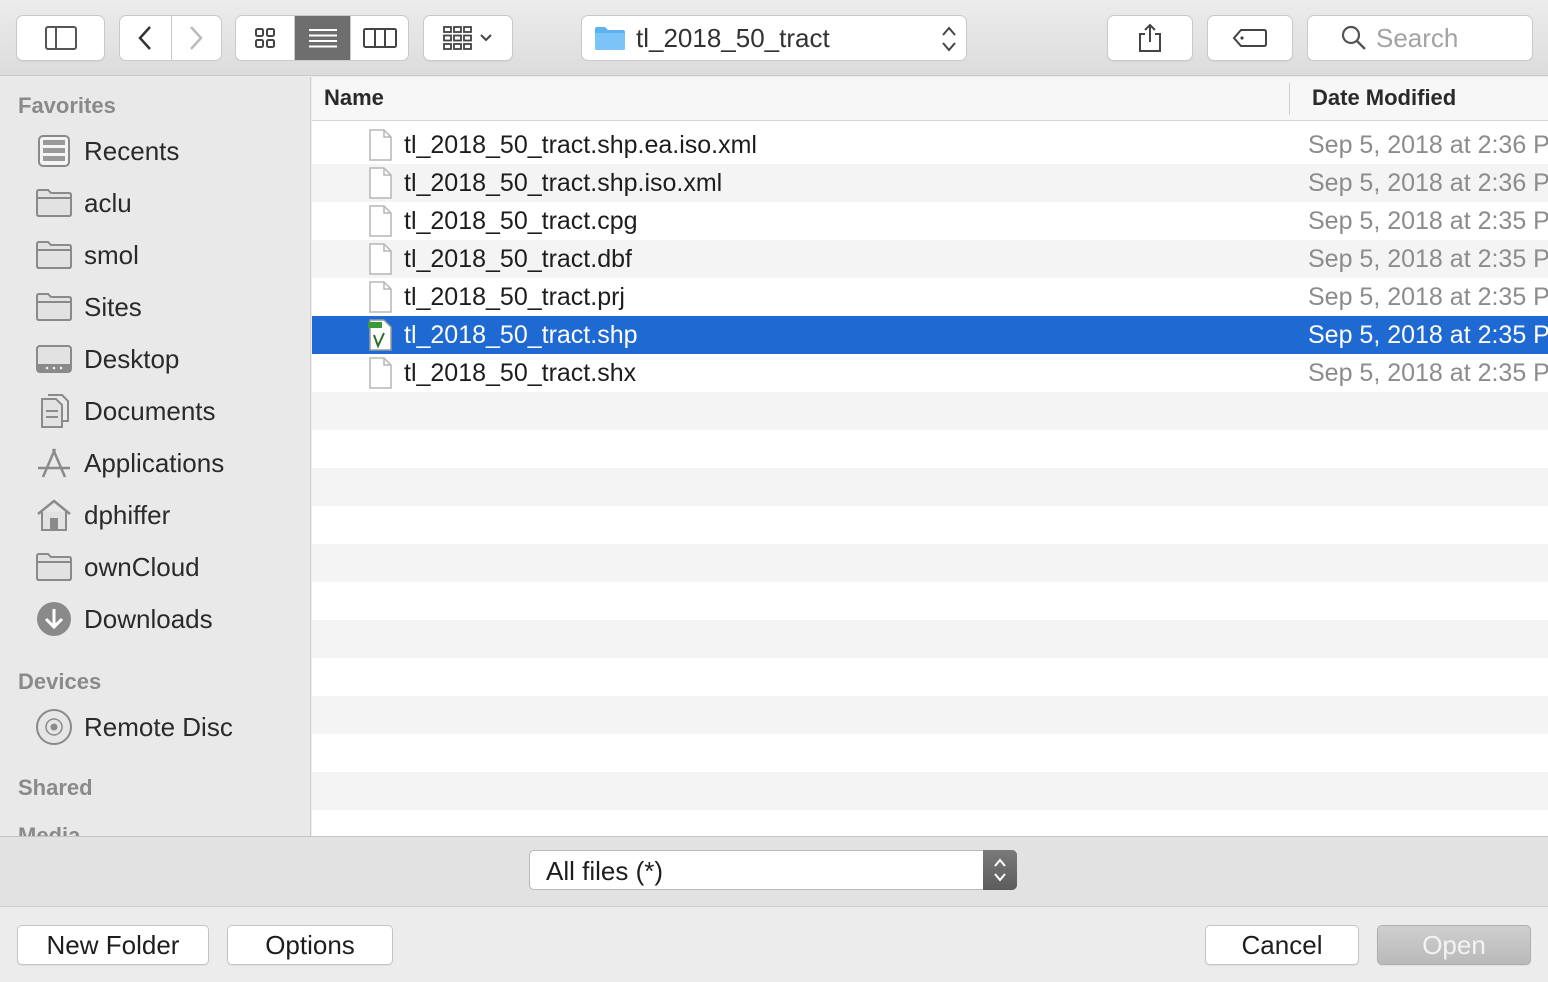 The width and height of the screenshot is (1548, 982). I want to click on back-forward-control, so click(170, 38).